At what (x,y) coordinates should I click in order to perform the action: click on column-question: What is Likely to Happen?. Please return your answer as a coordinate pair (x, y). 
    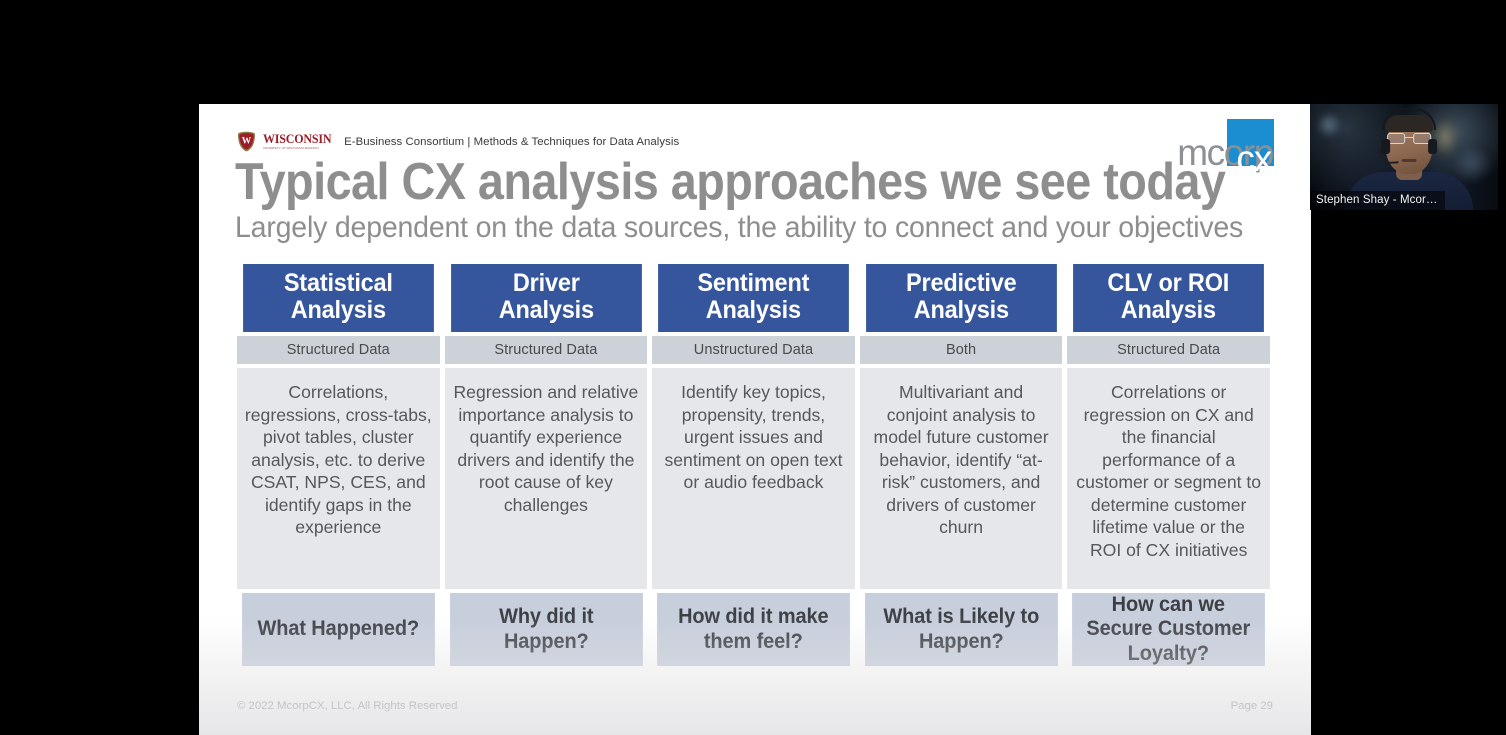
    Looking at the image, I should click on (961, 629).